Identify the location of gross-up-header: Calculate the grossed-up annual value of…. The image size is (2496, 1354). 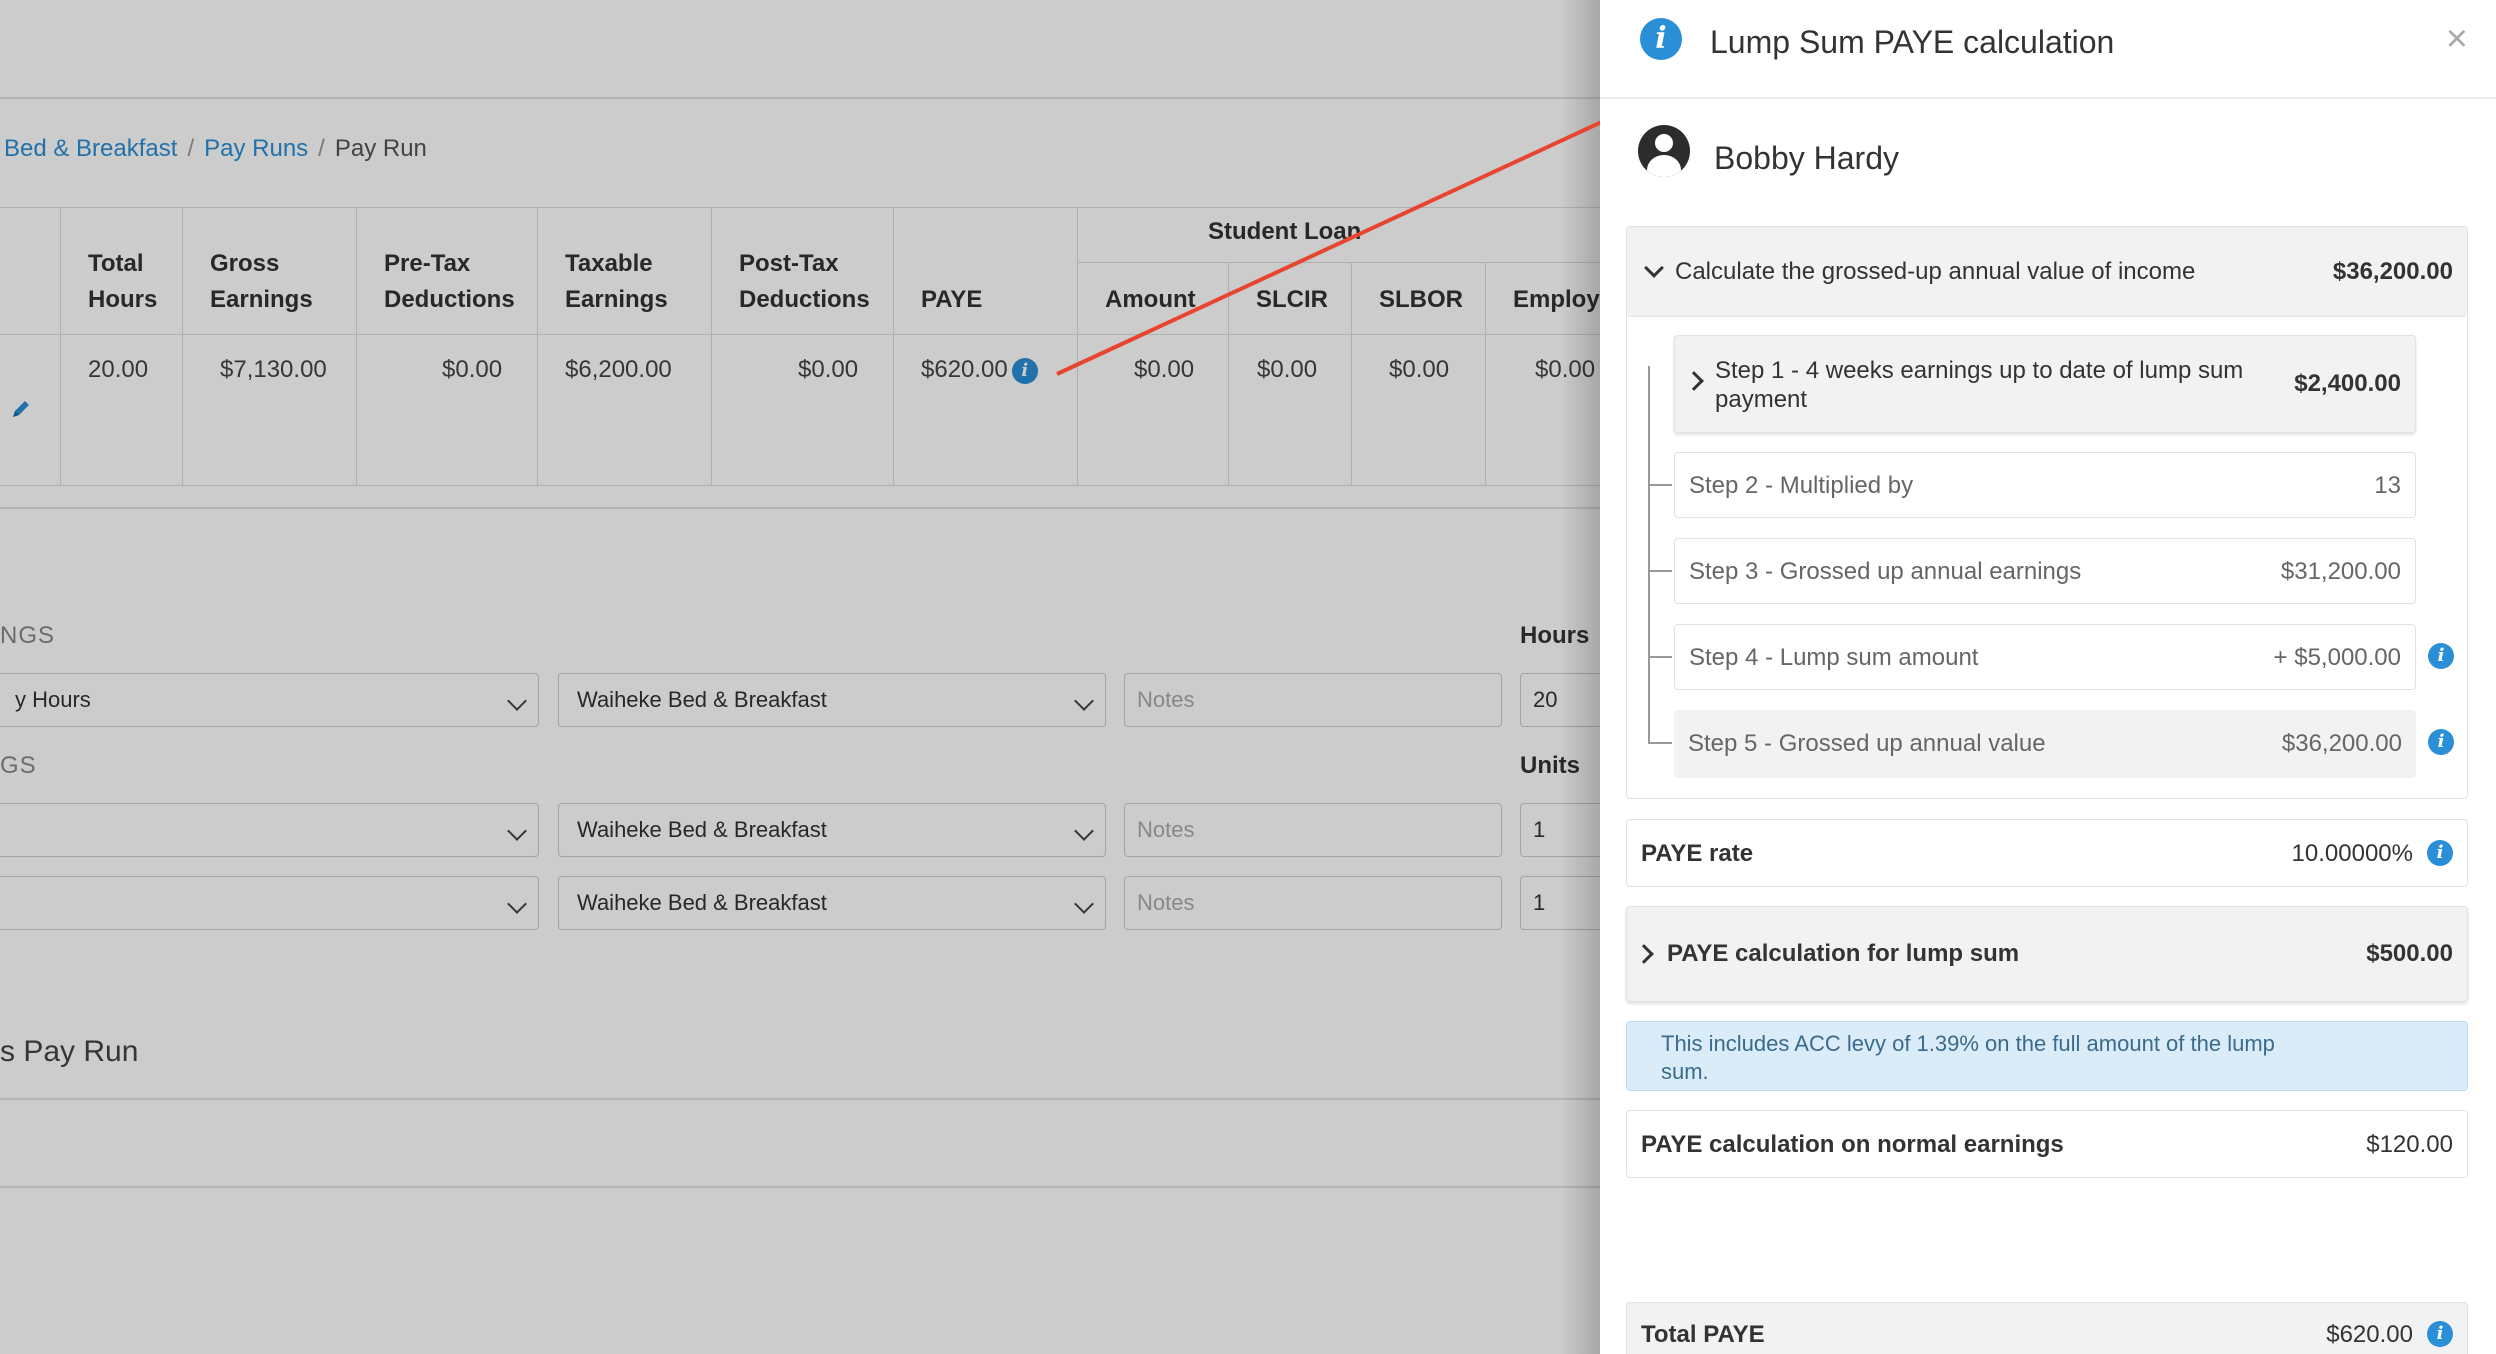
(2047, 272).